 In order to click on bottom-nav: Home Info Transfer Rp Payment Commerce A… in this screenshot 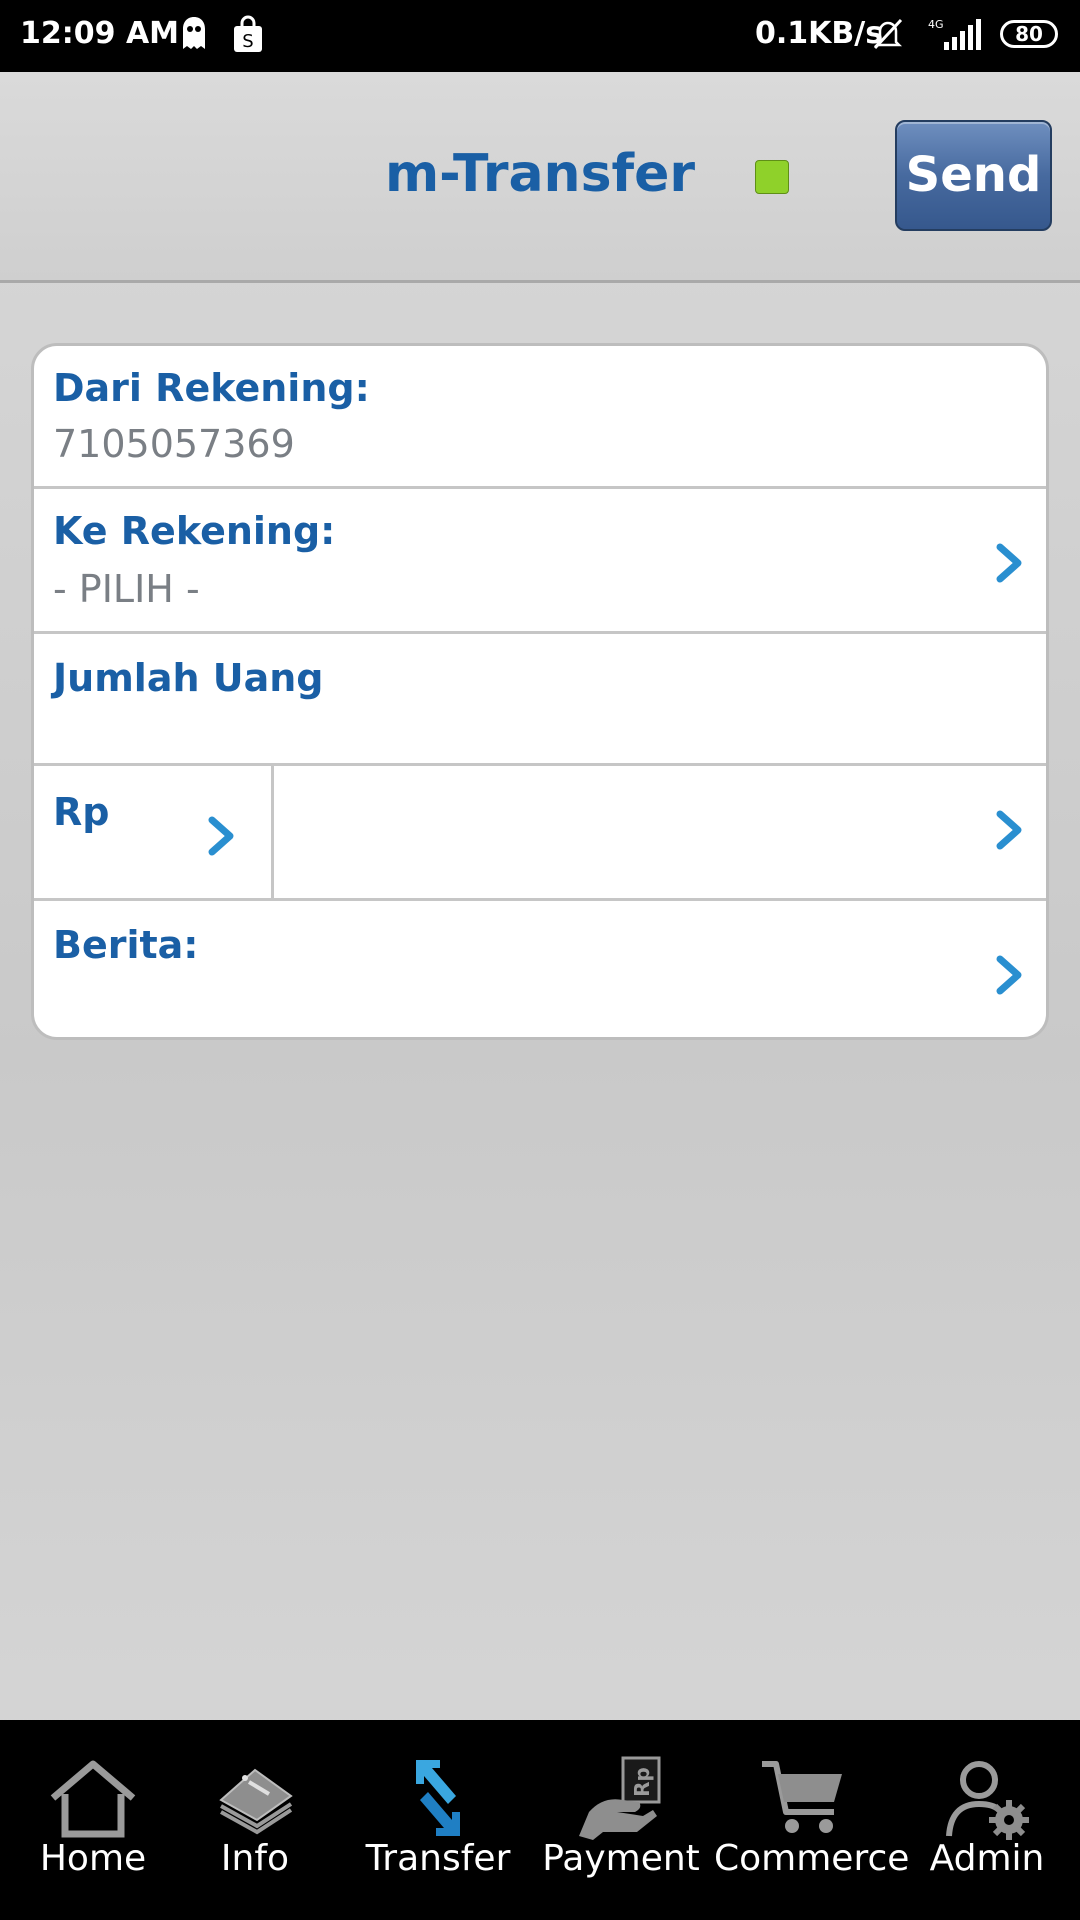, I will do `click(540, 1820)`.